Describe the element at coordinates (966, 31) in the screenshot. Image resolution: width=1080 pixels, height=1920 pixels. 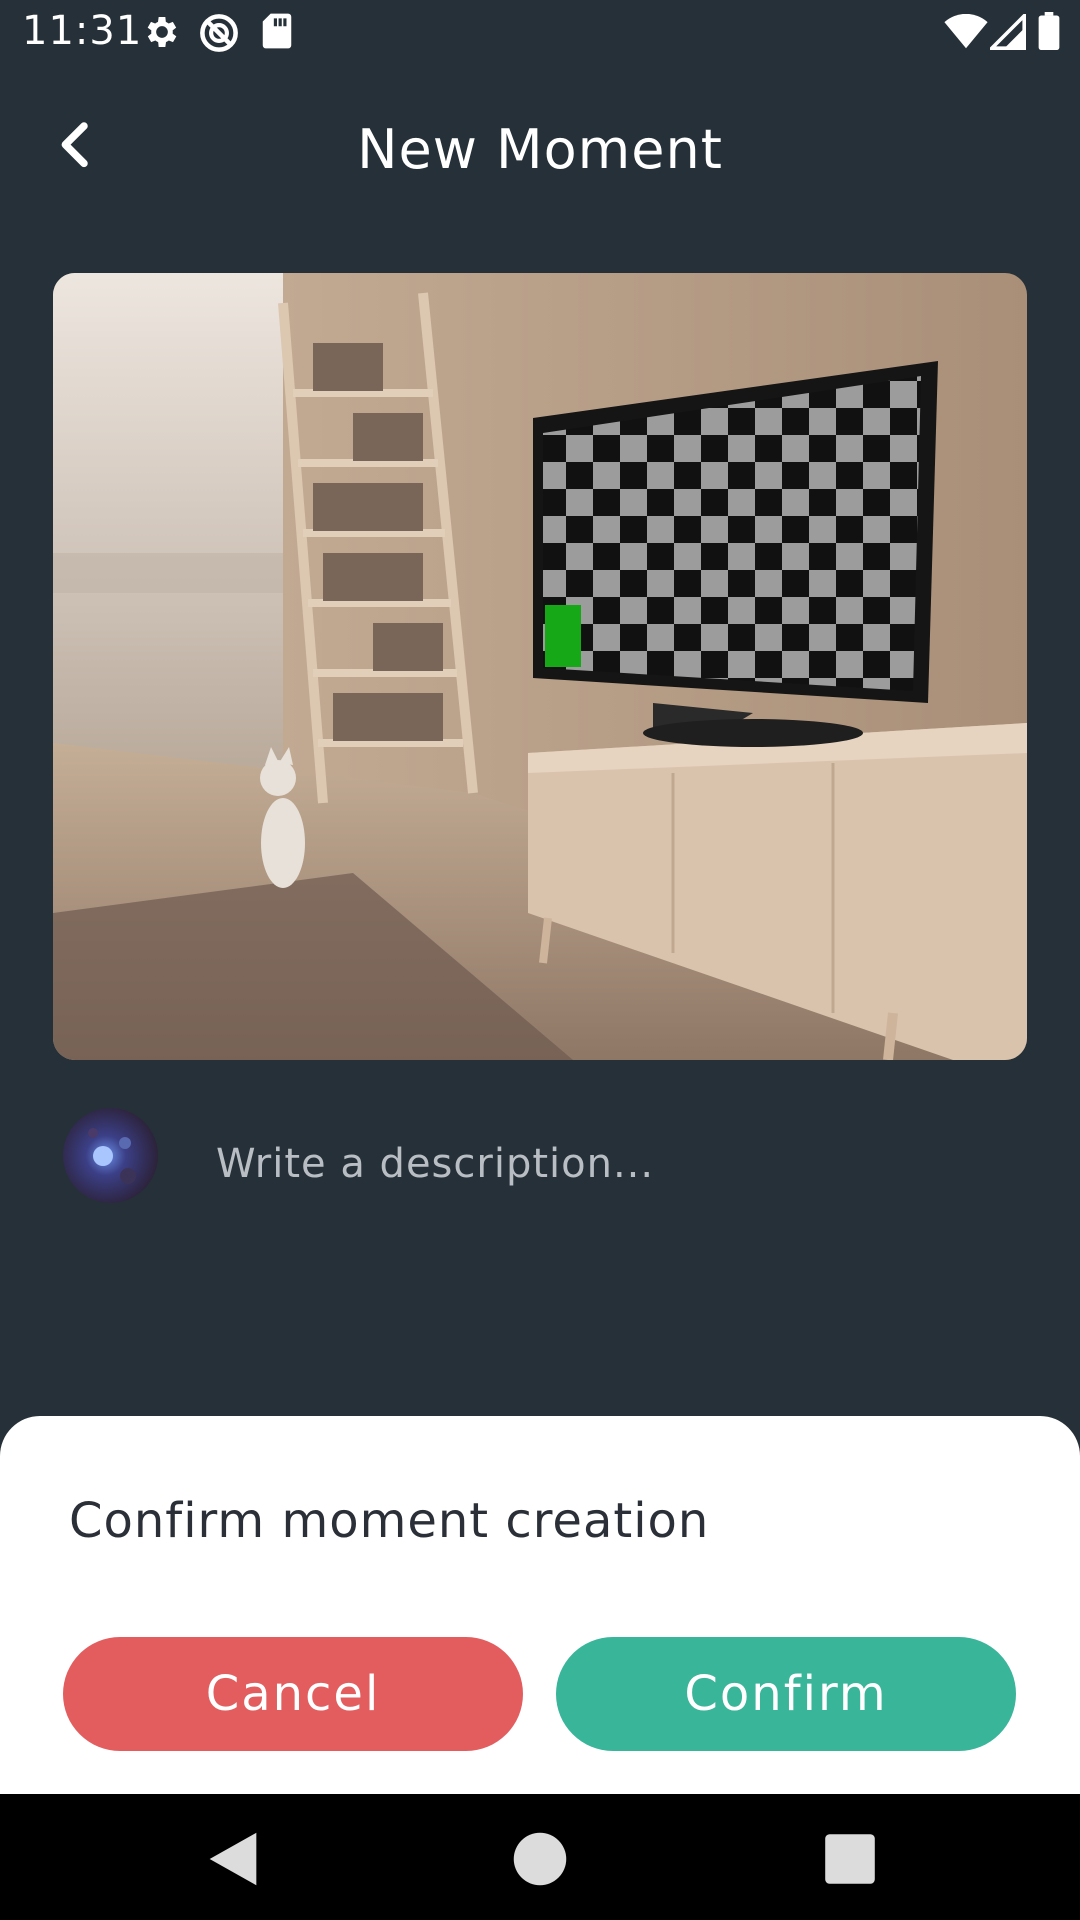
I see `wifi-icon` at that location.